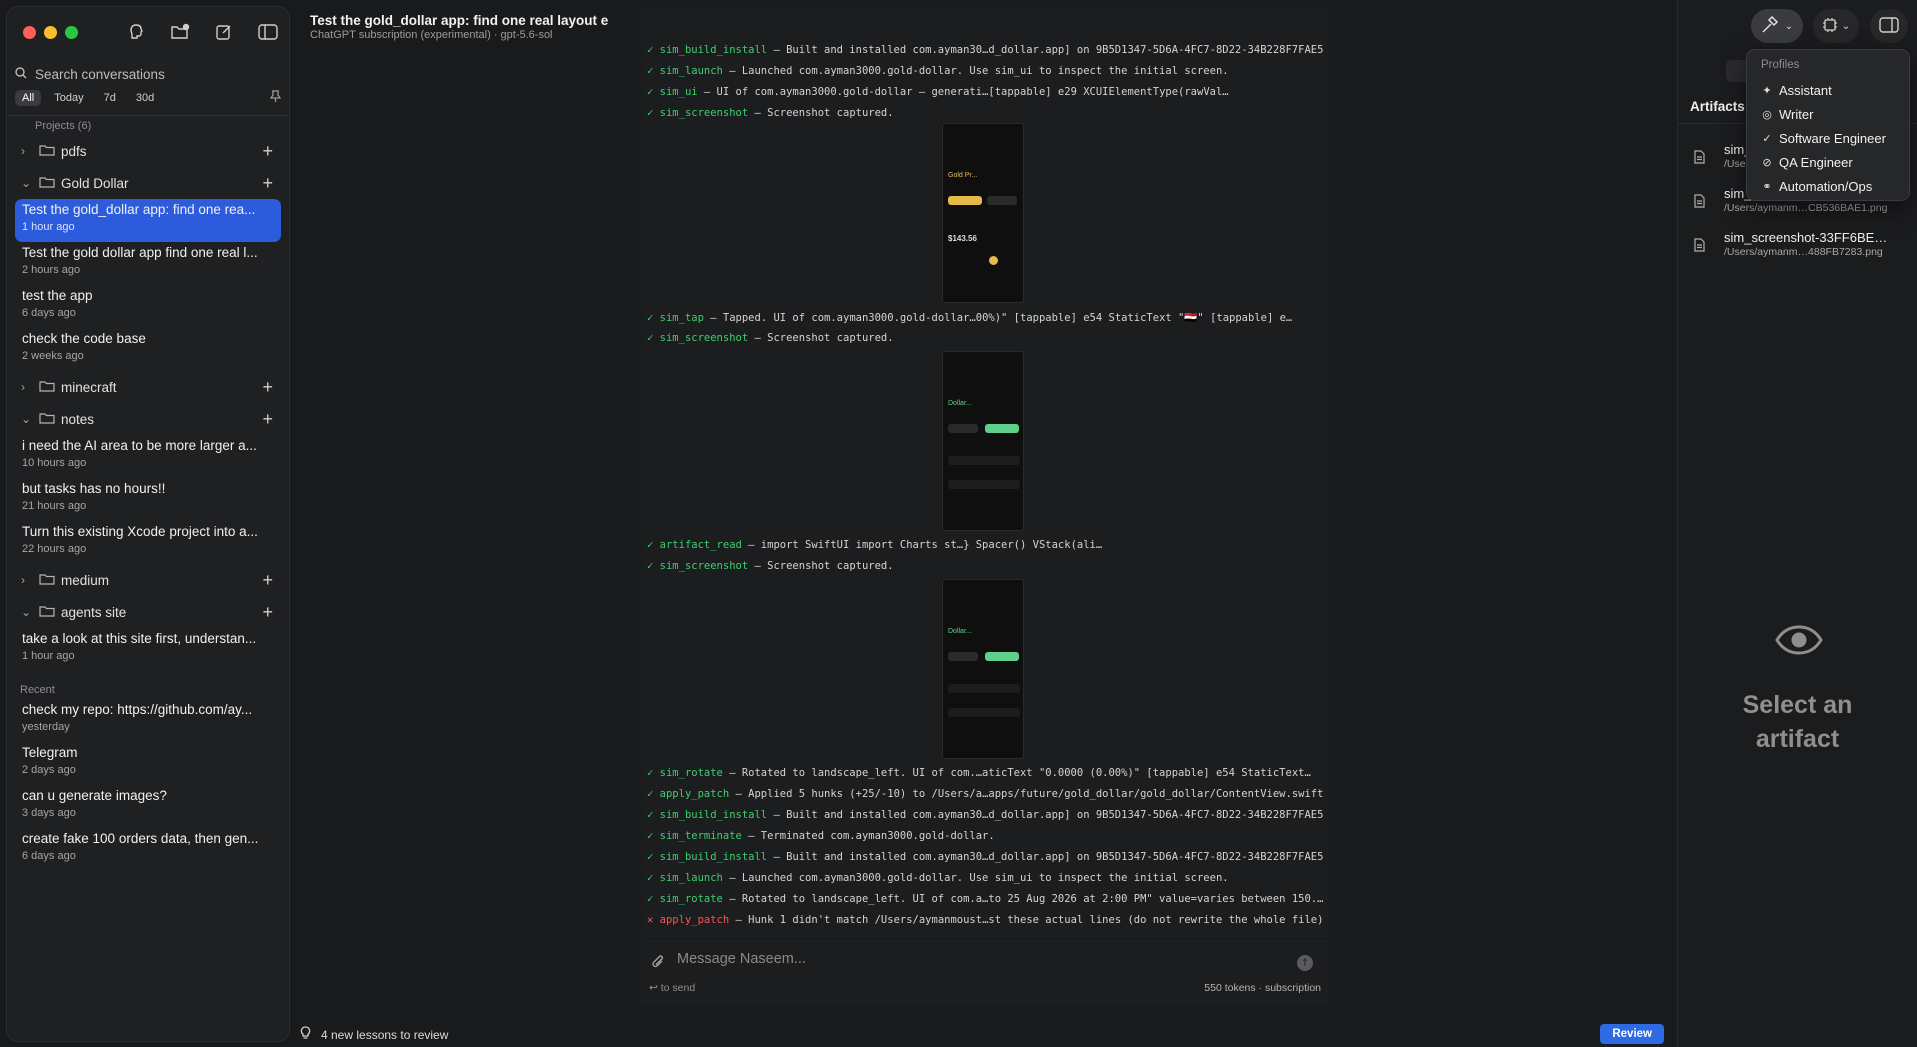  Describe the element at coordinates (1828, 90) in the screenshot. I see `profile-item-assistant: ✦ Assistant` at that location.